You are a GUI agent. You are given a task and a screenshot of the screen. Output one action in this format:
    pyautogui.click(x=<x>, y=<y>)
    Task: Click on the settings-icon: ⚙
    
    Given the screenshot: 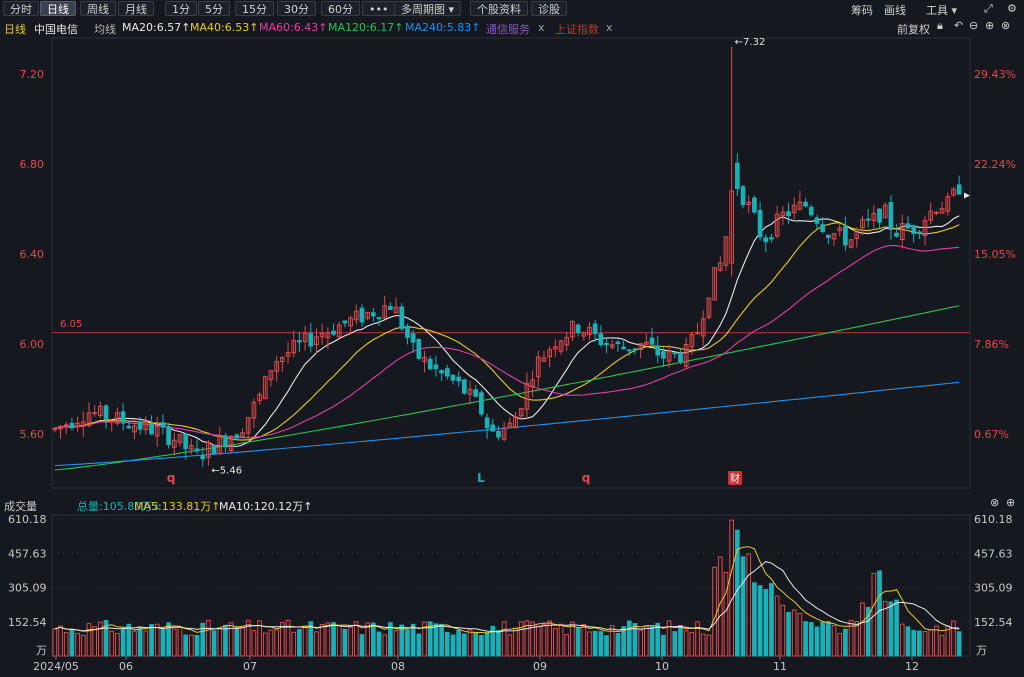 What is the action you would take?
    pyautogui.click(x=1012, y=8)
    